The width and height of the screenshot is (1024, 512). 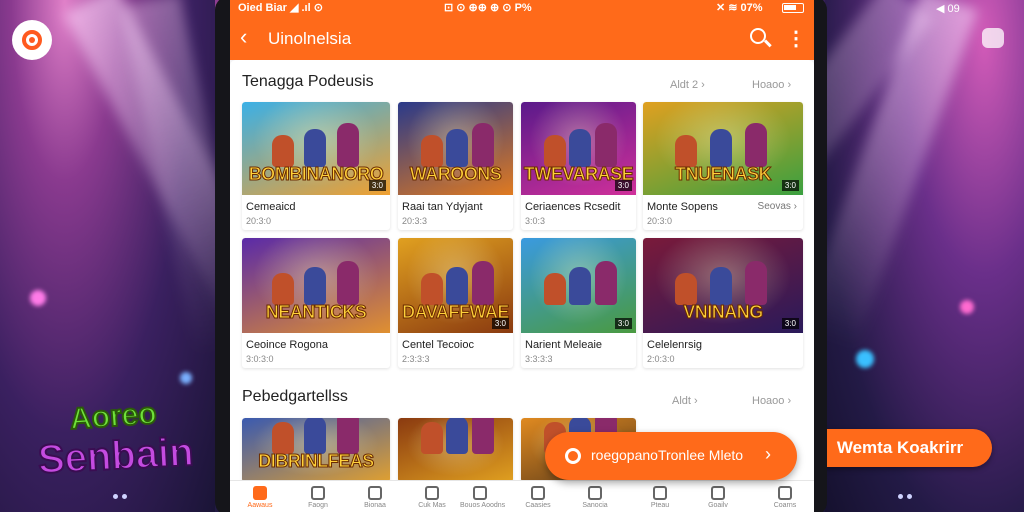 I want to click on nav-item-label: Bionaa, so click(x=375, y=505).